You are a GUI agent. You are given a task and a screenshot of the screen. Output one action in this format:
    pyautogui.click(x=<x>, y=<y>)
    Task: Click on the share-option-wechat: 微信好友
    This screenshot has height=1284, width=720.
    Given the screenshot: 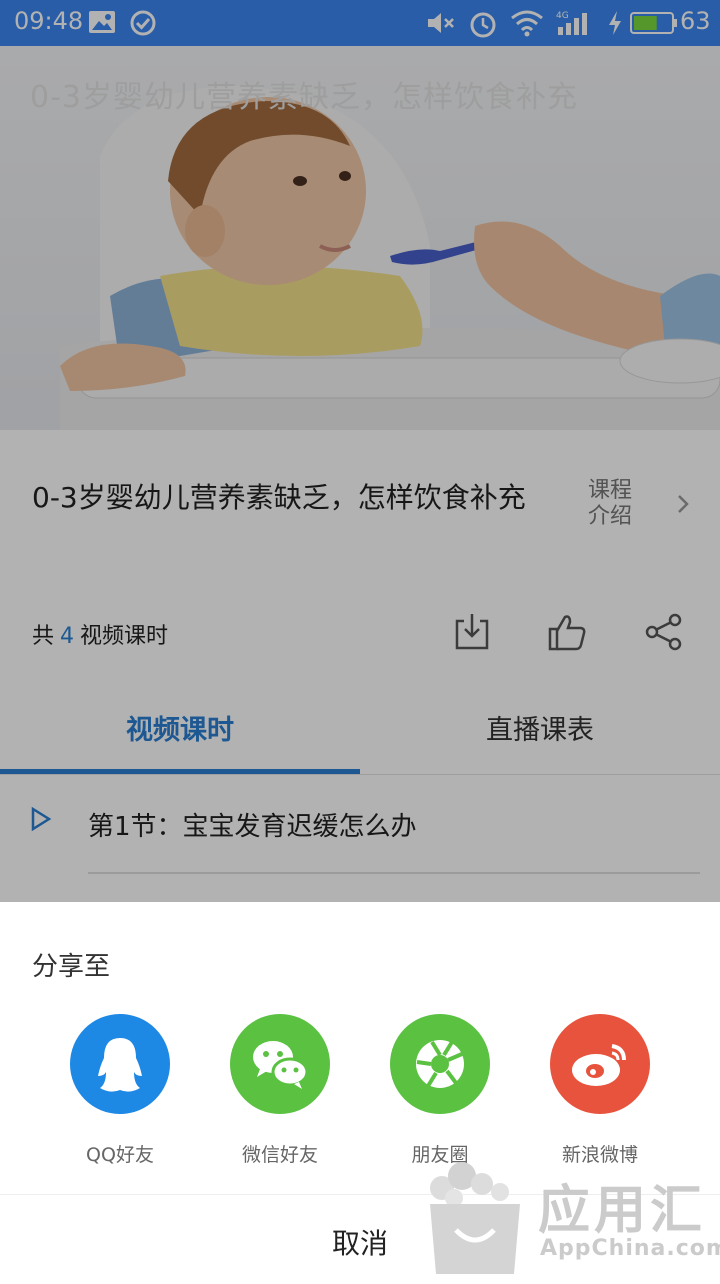 What is the action you would take?
    pyautogui.click(x=280, y=1090)
    